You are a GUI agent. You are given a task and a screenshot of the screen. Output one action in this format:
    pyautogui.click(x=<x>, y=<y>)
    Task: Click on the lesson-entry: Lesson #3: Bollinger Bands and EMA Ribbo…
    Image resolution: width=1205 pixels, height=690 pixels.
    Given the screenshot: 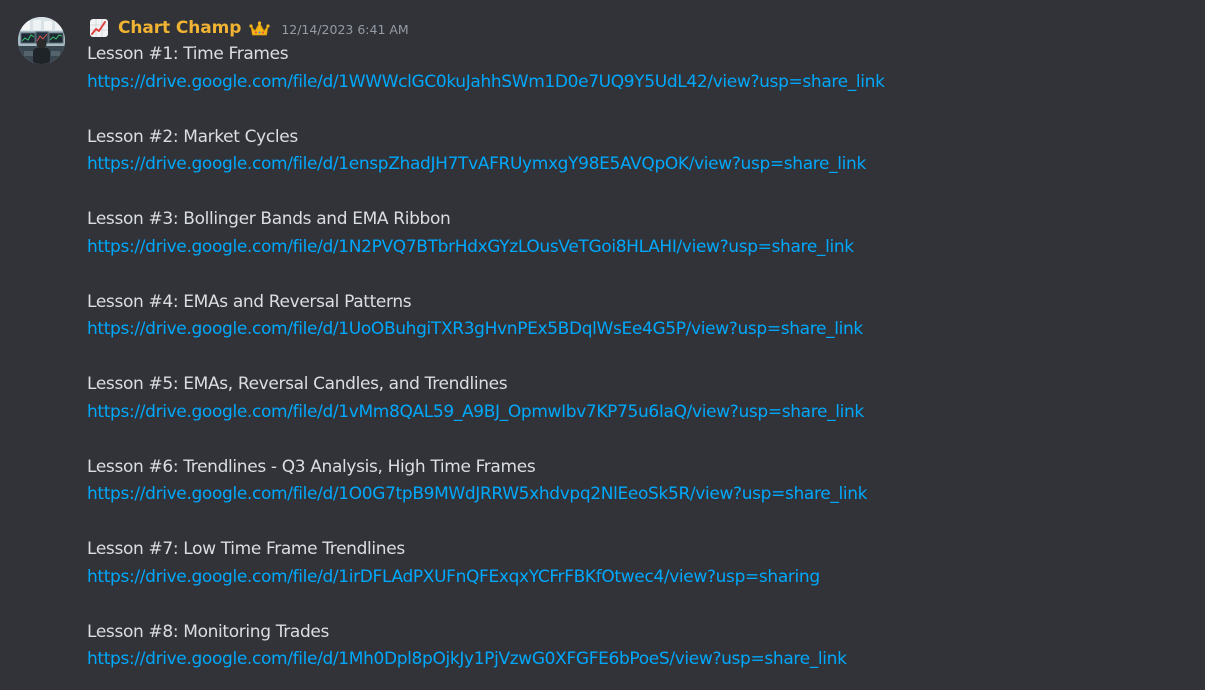 What is the action you would take?
    pyautogui.click(x=637, y=247)
    